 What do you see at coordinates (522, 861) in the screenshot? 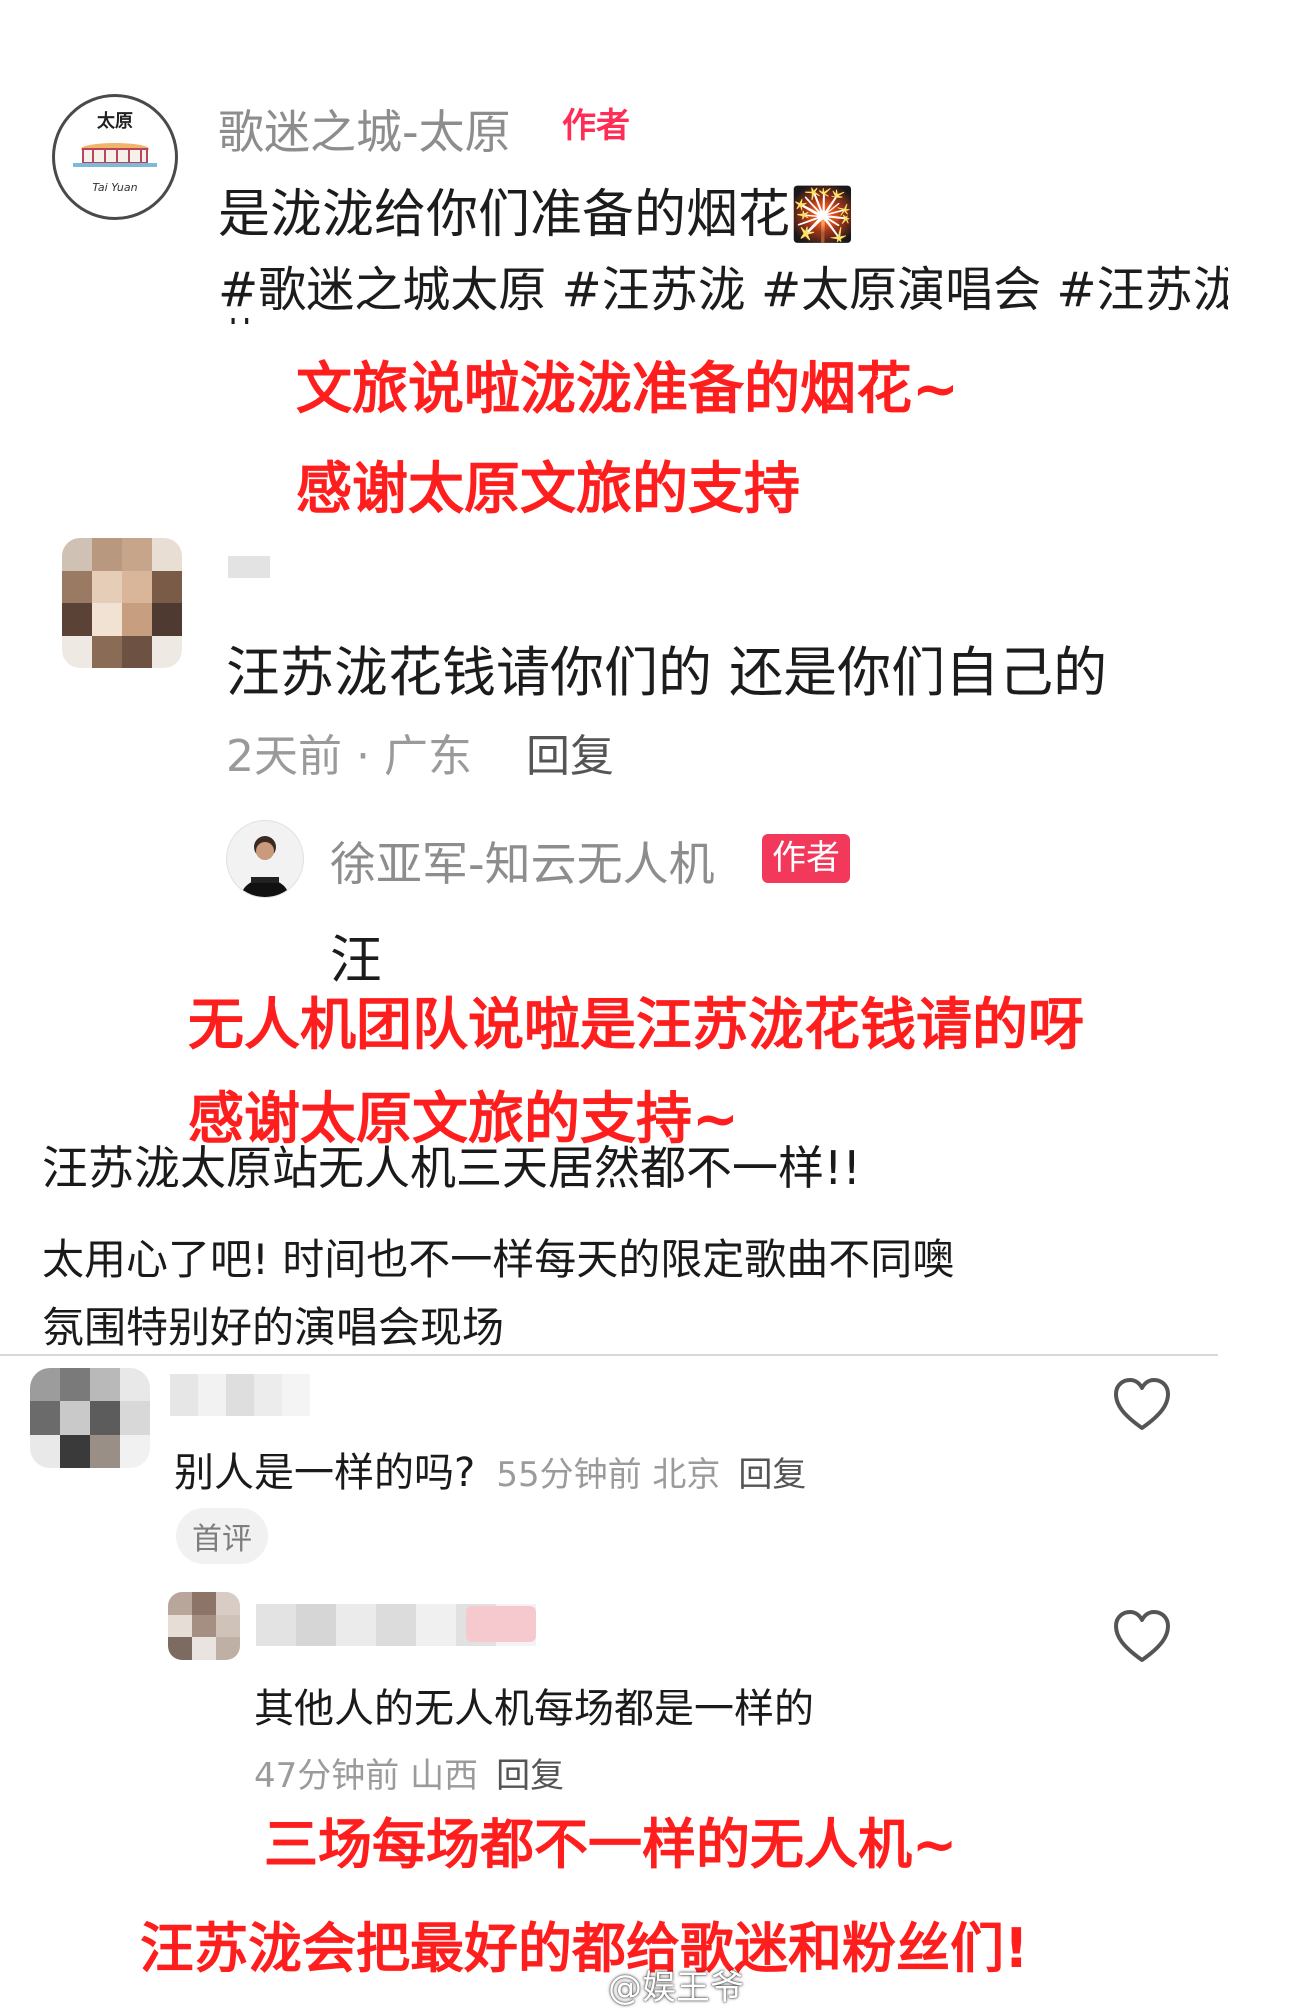
I see `reply-author-name: 徐亚军-知云无人机` at bounding box center [522, 861].